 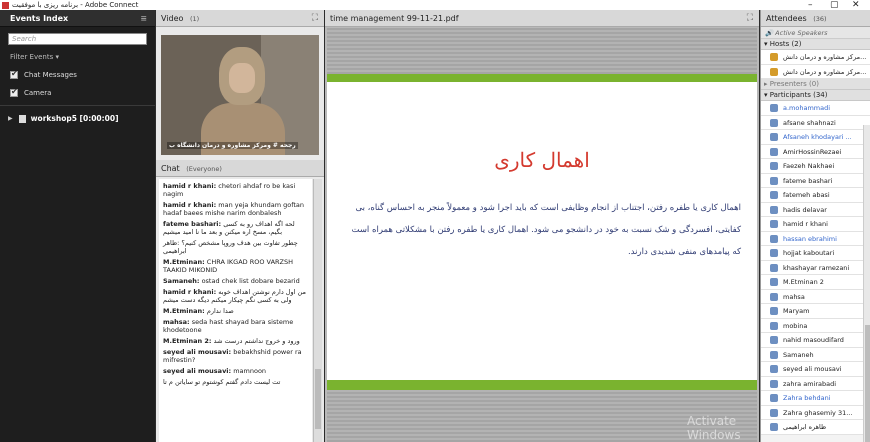 I want to click on participant-name: nahid masoudifard, so click(x=813, y=340).